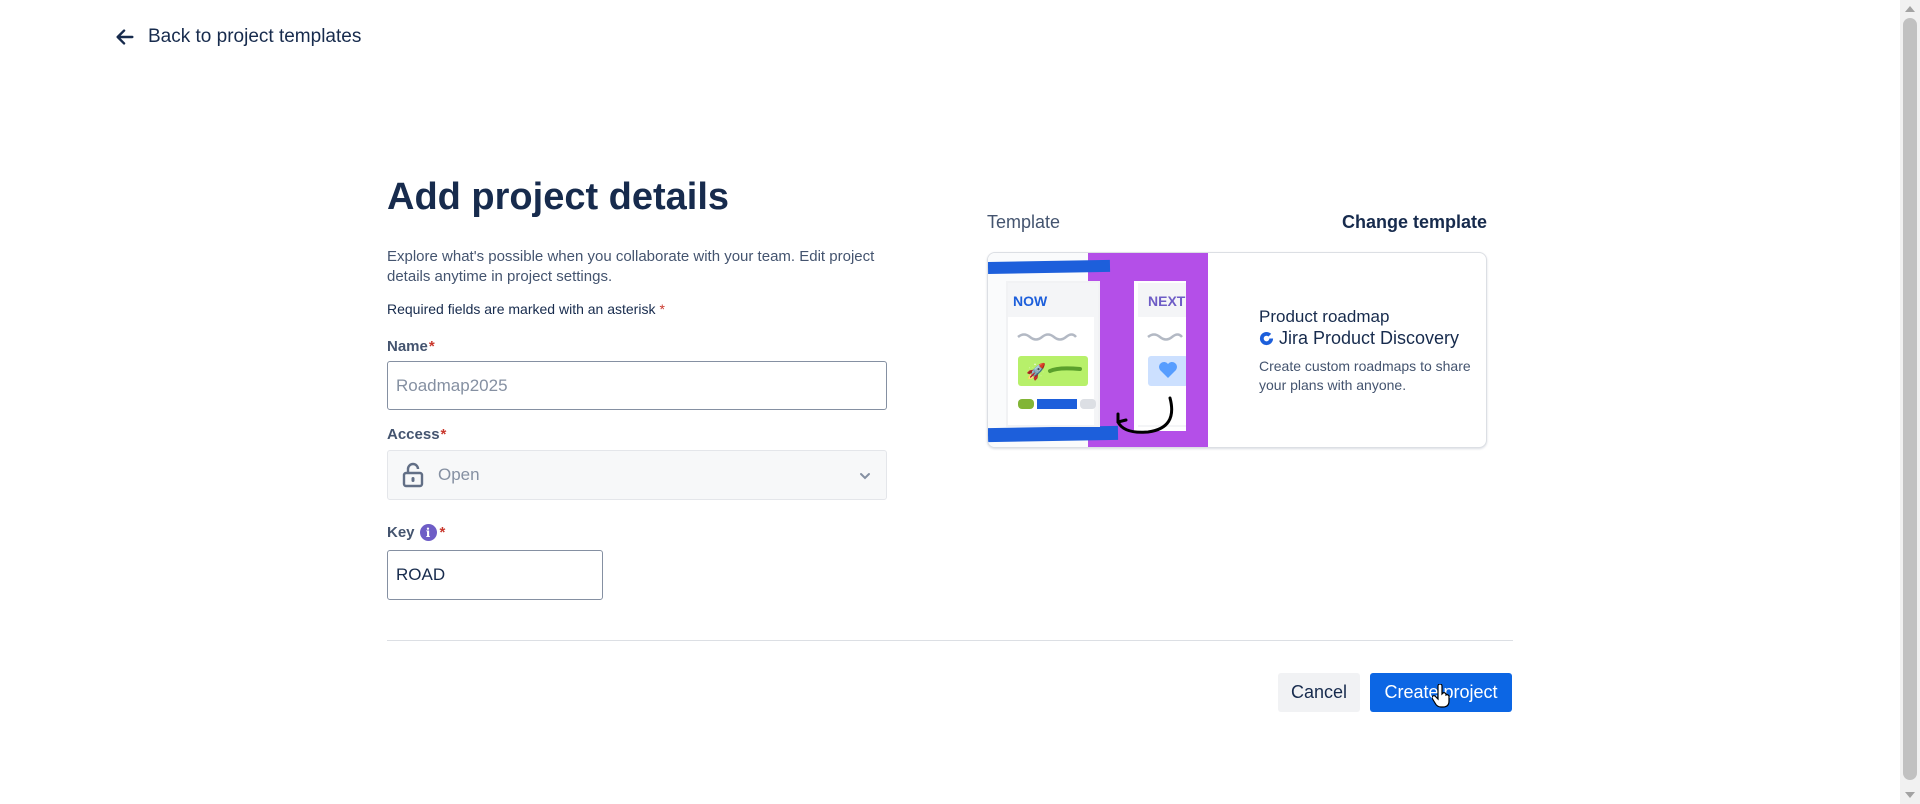 Image resolution: width=1920 pixels, height=804 pixels. I want to click on now-column-label: NOW, so click(1030, 301).